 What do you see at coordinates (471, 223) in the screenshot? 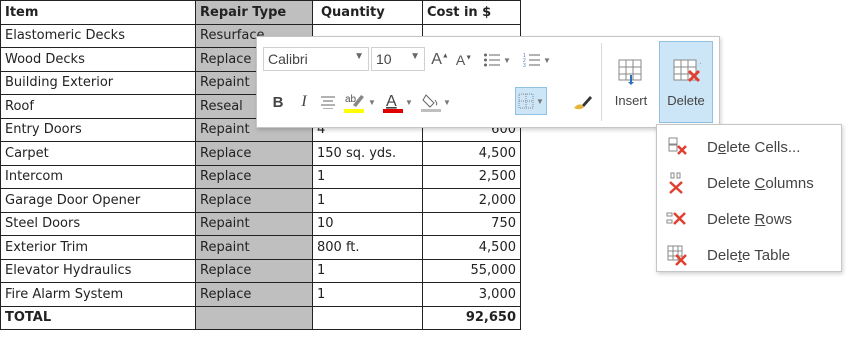
I see `cell-cost: 750` at bounding box center [471, 223].